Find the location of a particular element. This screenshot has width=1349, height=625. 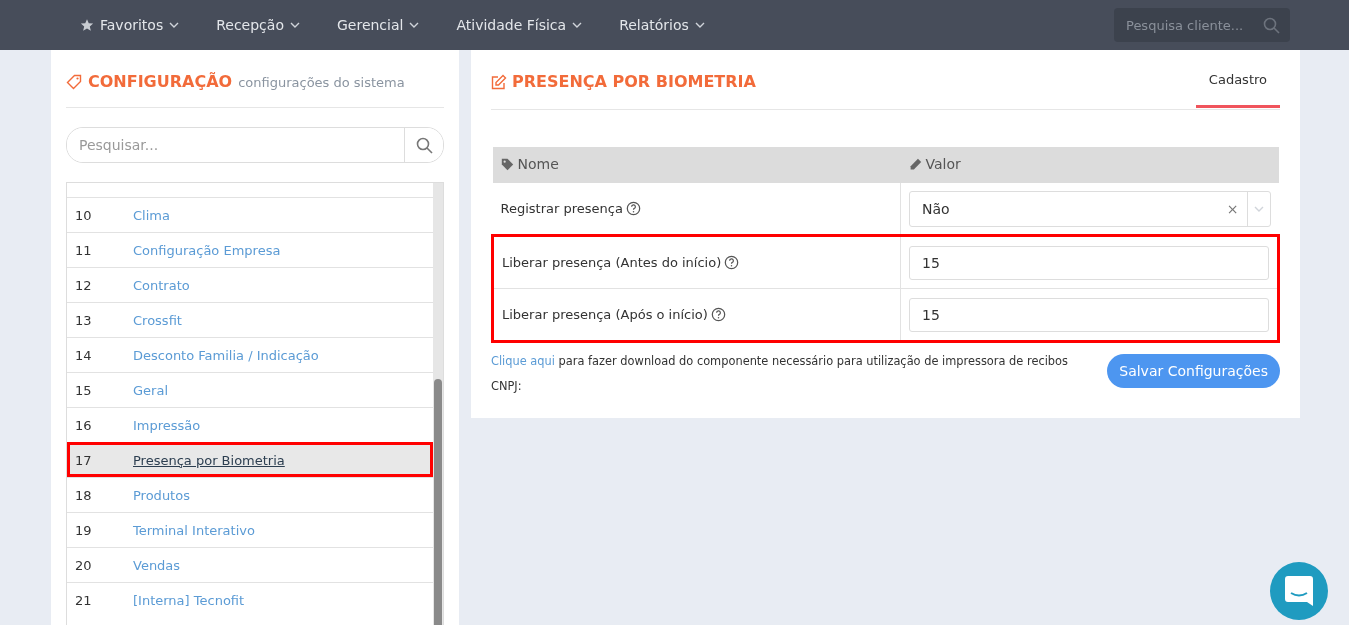

row-number: 12 is located at coordinates (83, 285).